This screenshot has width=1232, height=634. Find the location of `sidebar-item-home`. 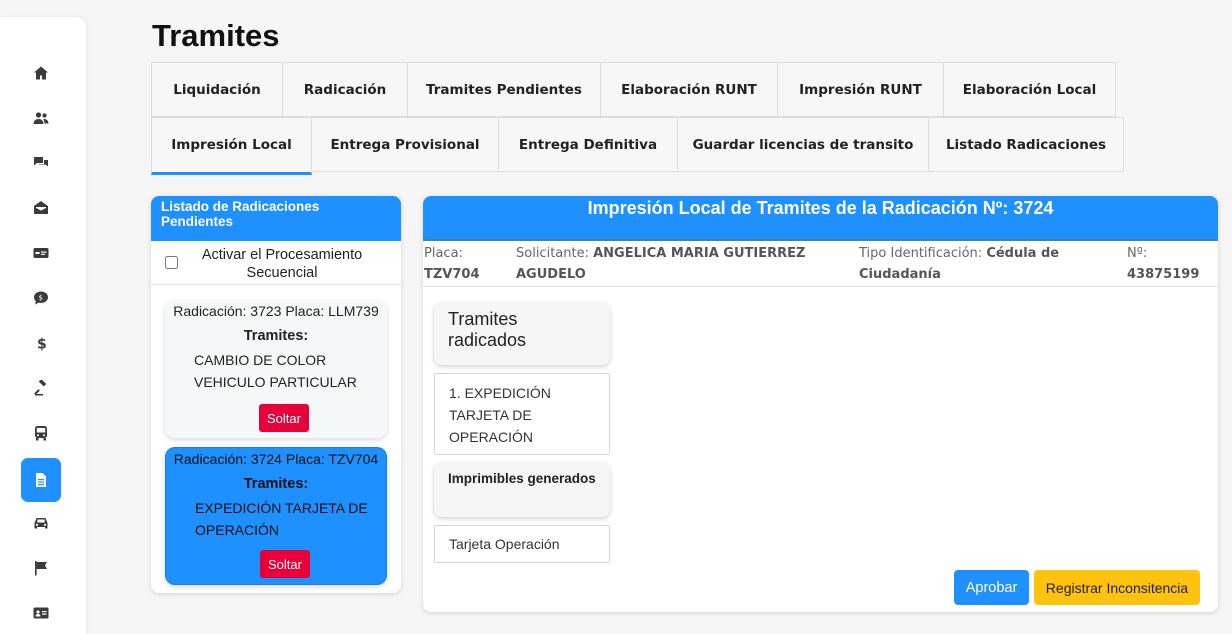

sidebar-item-home is located at coordinates (41, 73).